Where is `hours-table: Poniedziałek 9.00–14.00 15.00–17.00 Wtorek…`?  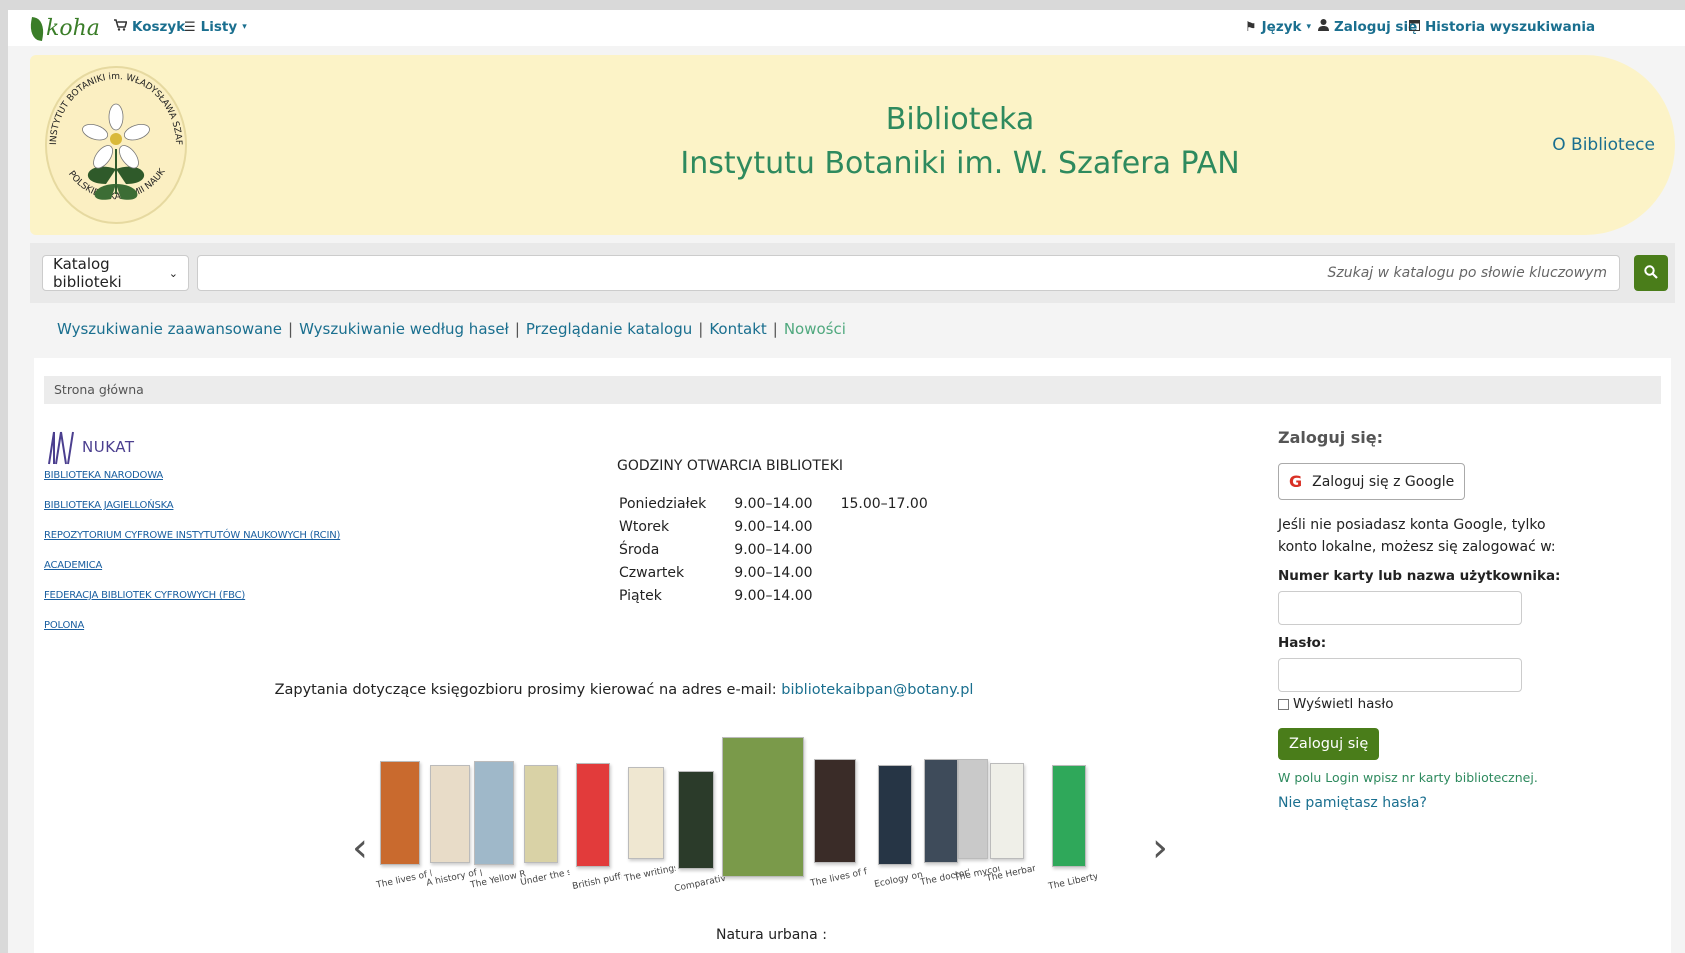 hours-table: Poniedziałek 9.00–14.00 15.00–17.00 Wtorek… is located at coordinates (786, 552).